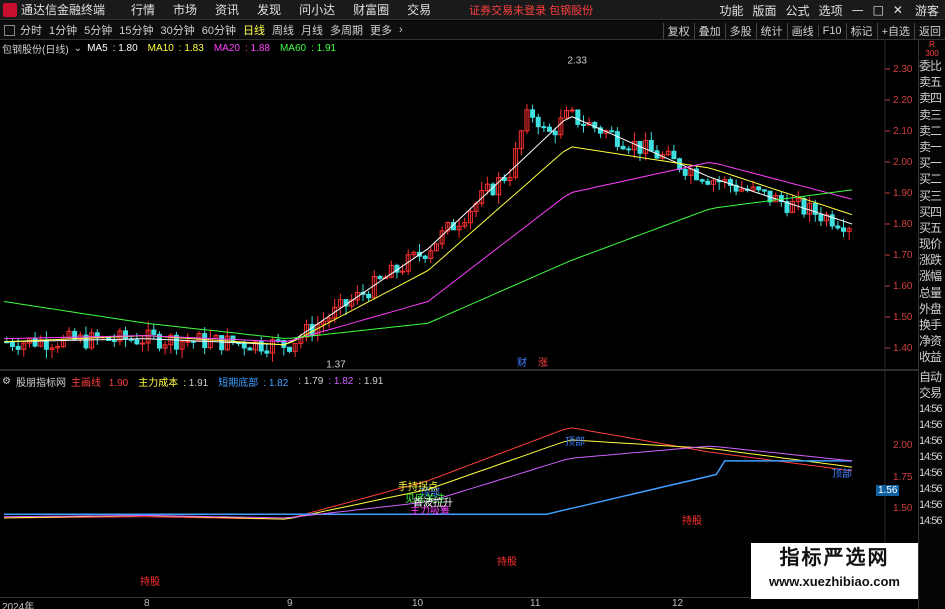 This screenshot has width=945, height=609. What do you see at coordinates (709, 30) in the screenshot?
I see `overlay-button: 叠加` at bounding box center [709, 30].